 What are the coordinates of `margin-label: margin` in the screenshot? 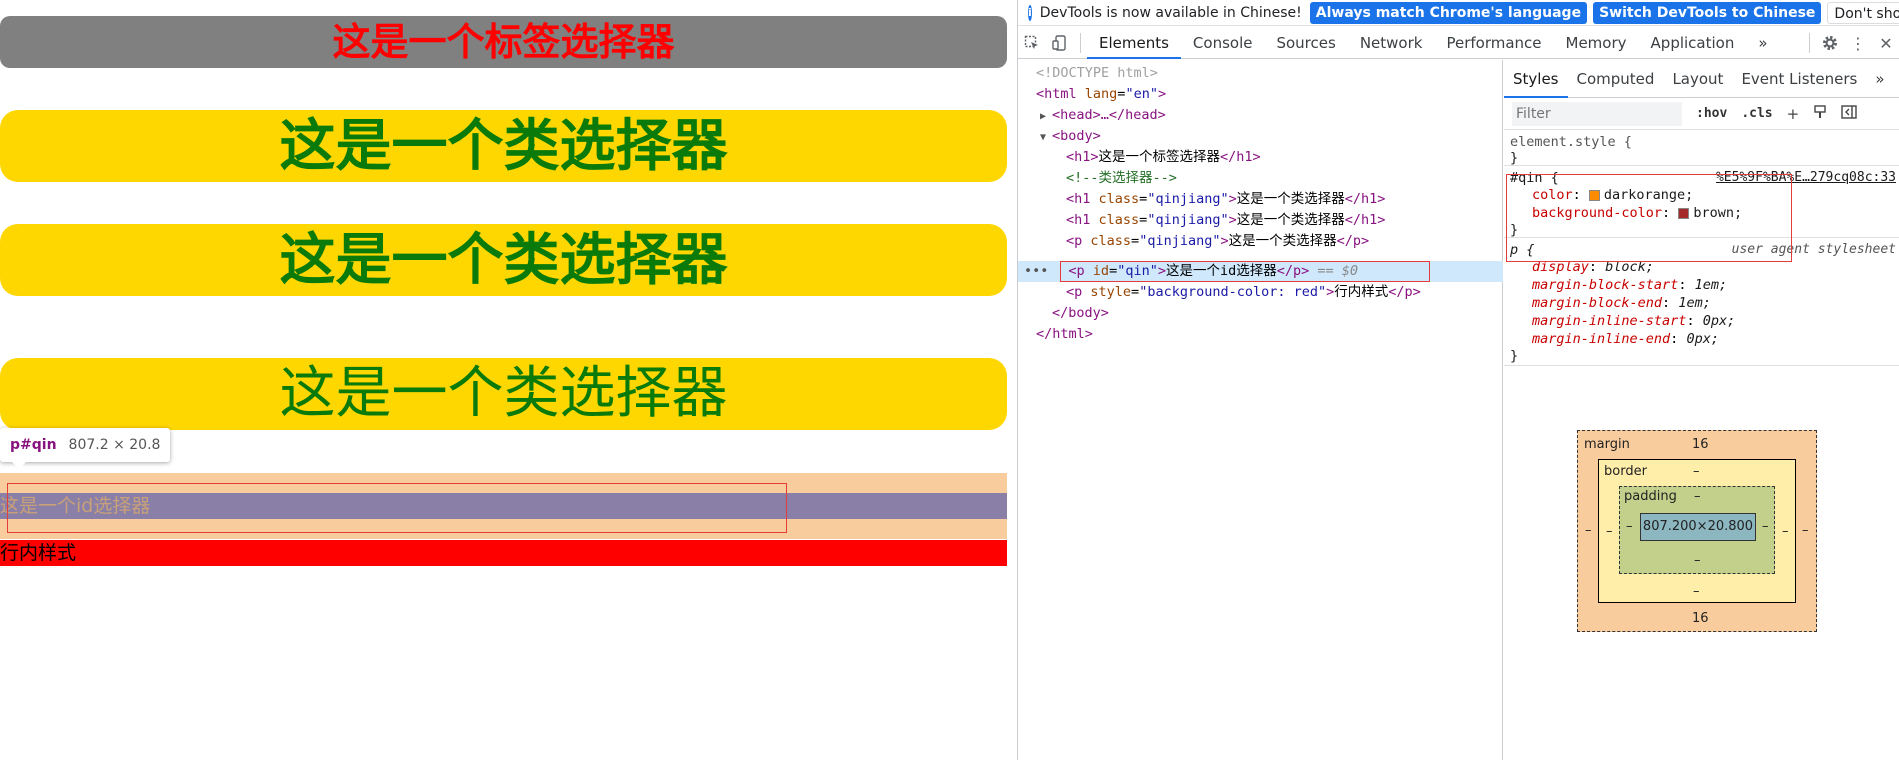 It's located at (1607, 444).